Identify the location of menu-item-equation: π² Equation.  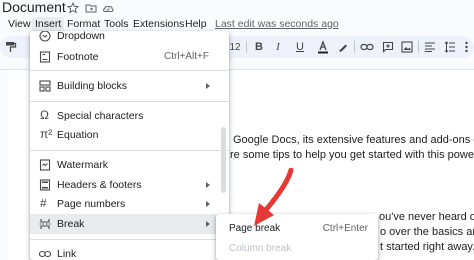
(129, 135).